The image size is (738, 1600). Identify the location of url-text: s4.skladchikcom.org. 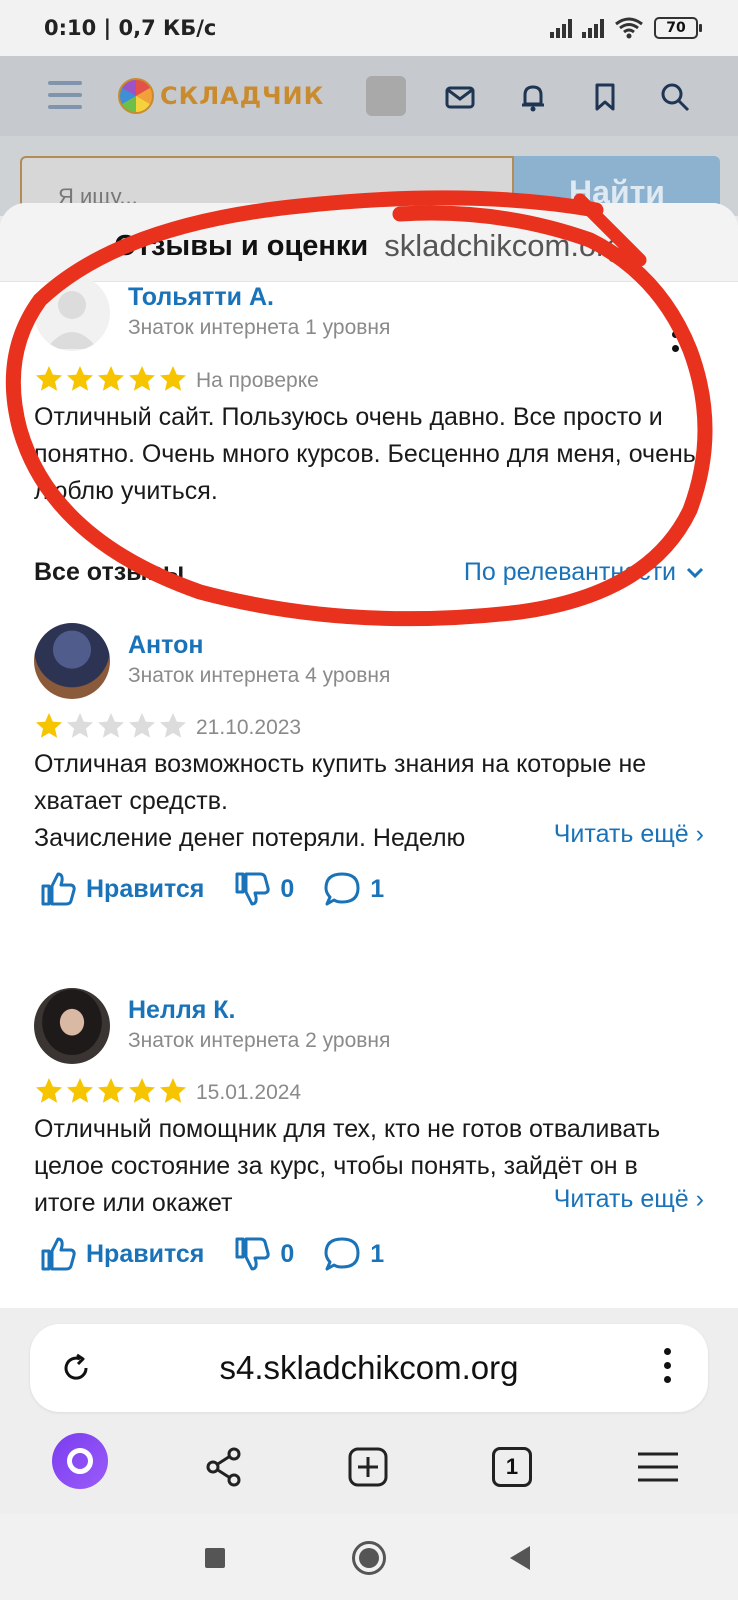
(369, 1367).